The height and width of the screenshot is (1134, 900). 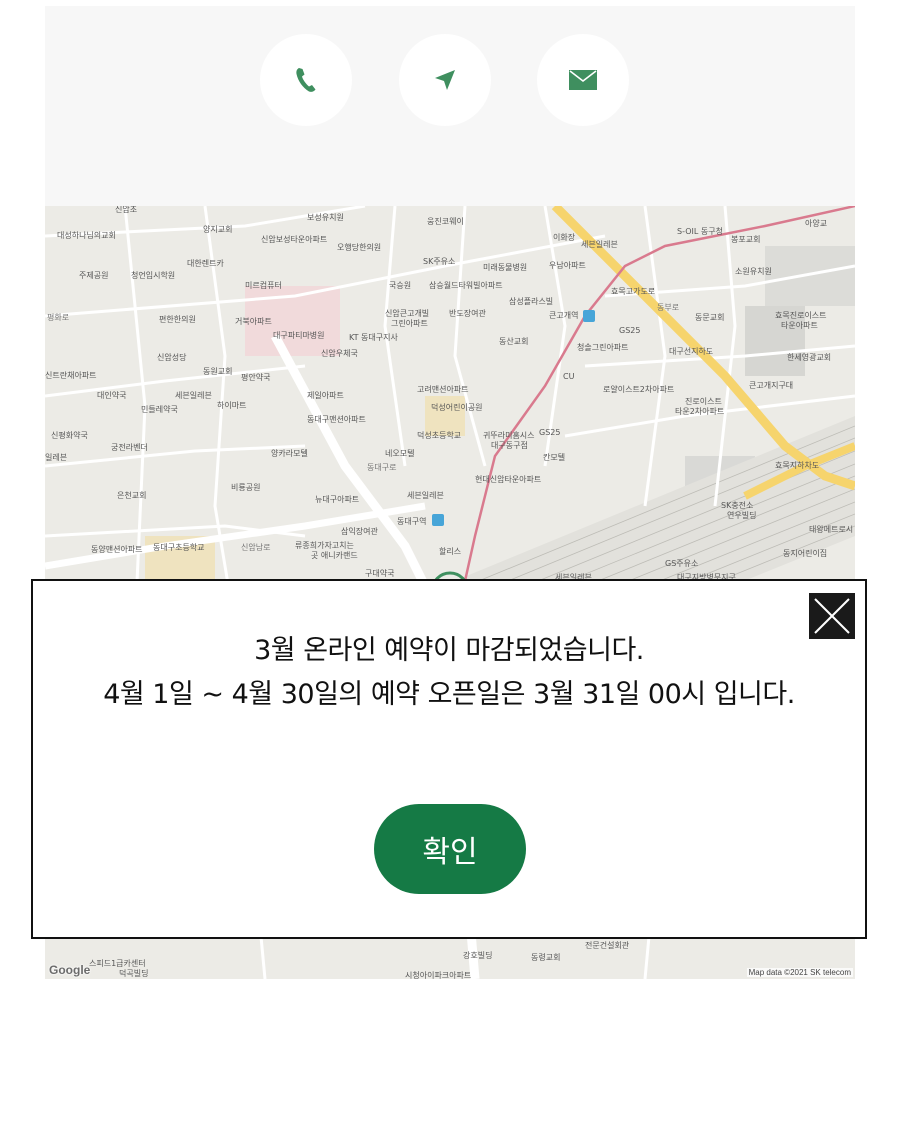 What do you see at coordinates (232, 405) in the screenshot?
I see `map-label: 하이마트` at bounding box center [232, 405].